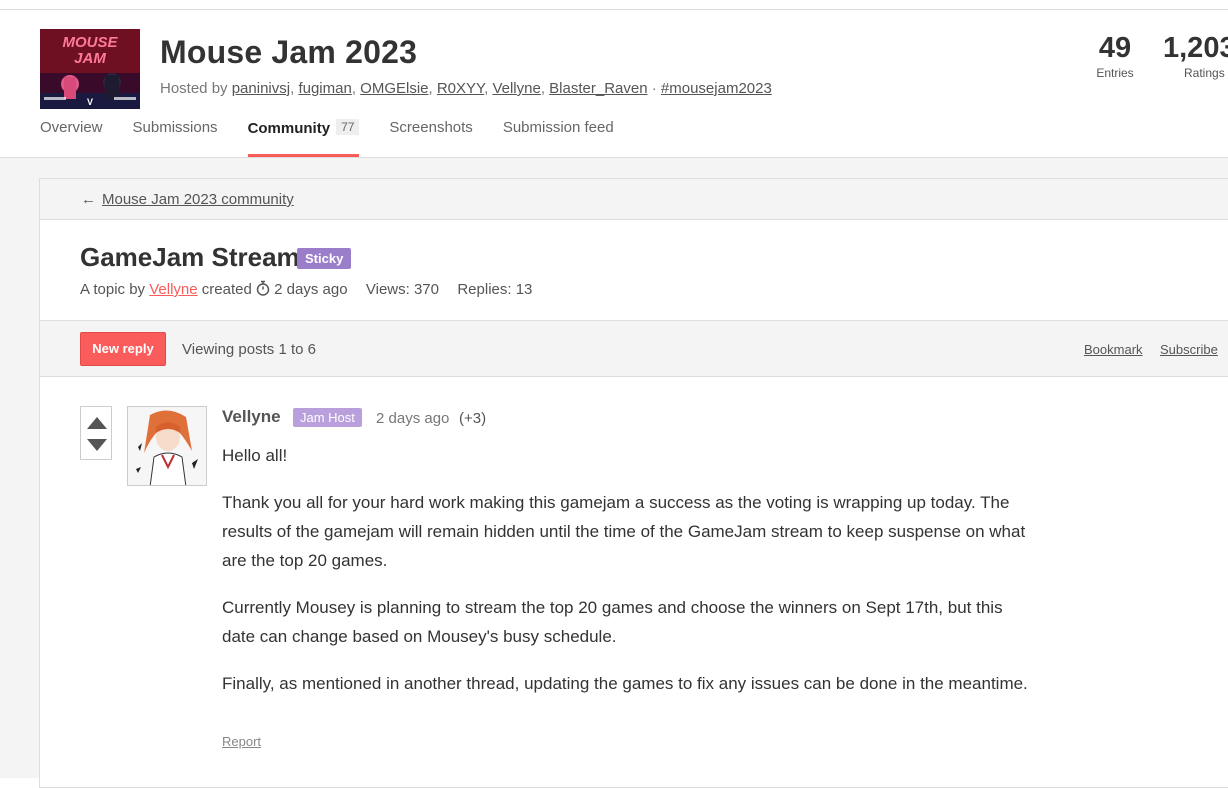 The height and width of the screenshot is (788, 1228). I want to click on stat-ratings: 1,203 Ratings, so click(1195, 55).